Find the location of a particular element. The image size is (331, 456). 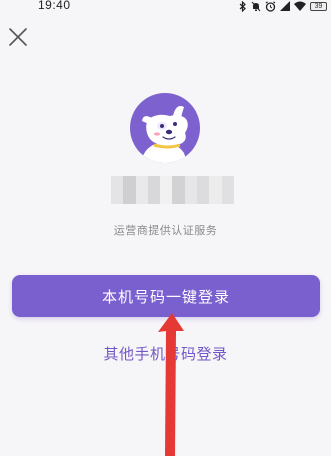

masked-phone-number is located at coordinates (172, 190).